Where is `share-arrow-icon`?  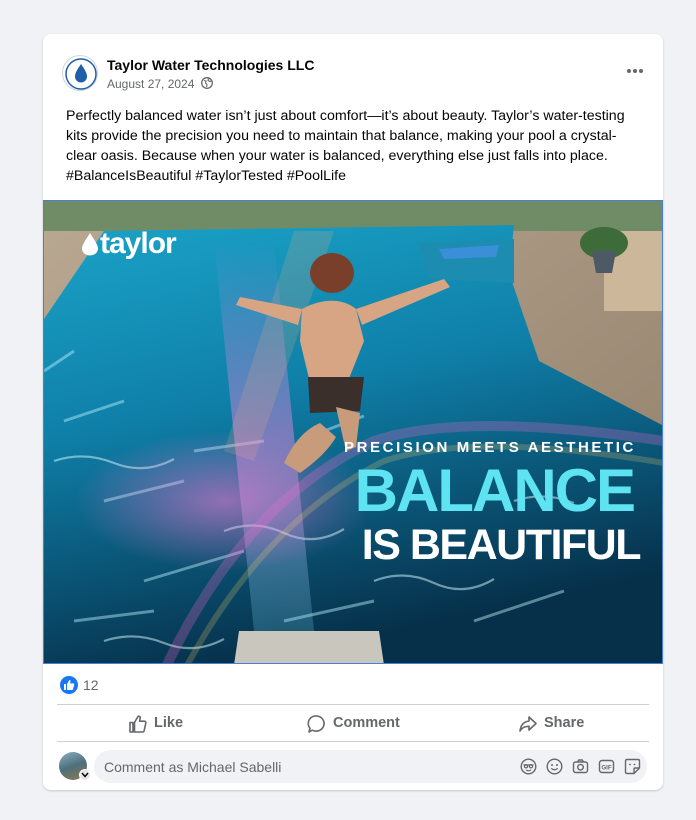 share-arrow-icon is located at coordinates (528, 724).